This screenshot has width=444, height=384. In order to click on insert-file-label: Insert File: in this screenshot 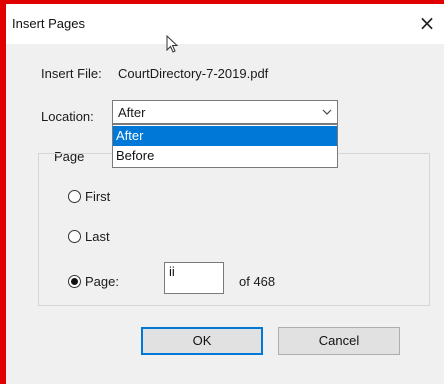, I will do `click(71, 73)`.